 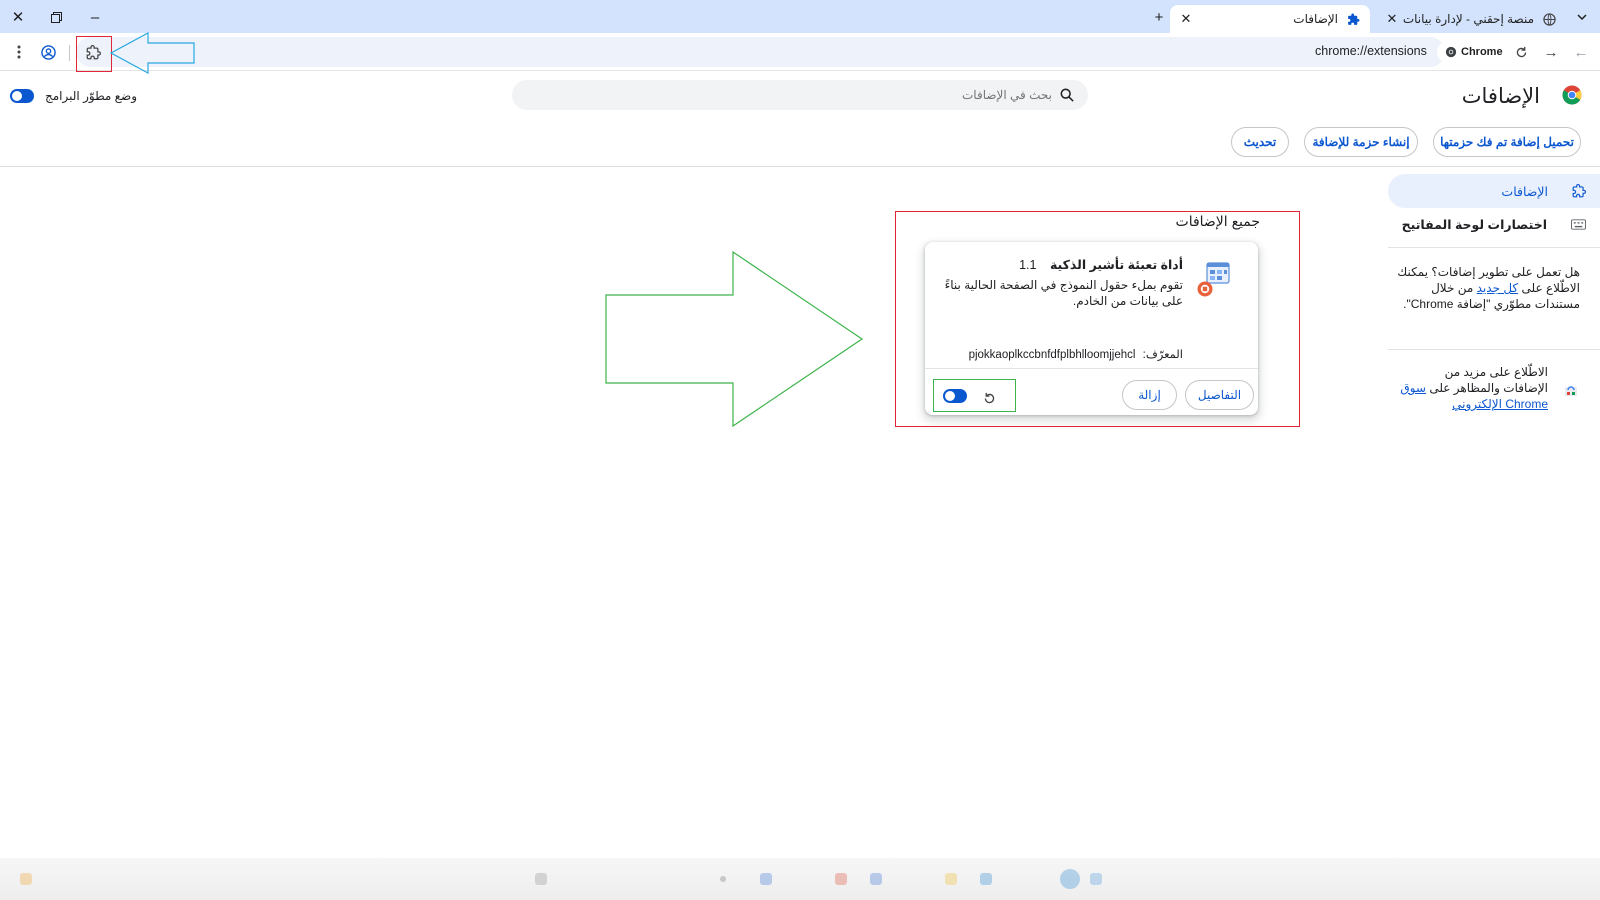 I want to click on sidebar-item-keyboard-shortcuts: اختصارات لوحة المفاتيح, so click(x=1494, y=224).